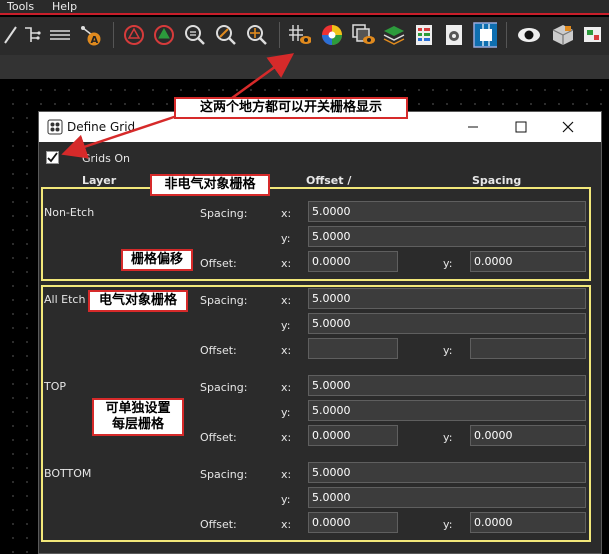  Describe the element at coordinates (138, 408) in the screenshot. I see `per-layer-line-1: 可单独设置` at that location.